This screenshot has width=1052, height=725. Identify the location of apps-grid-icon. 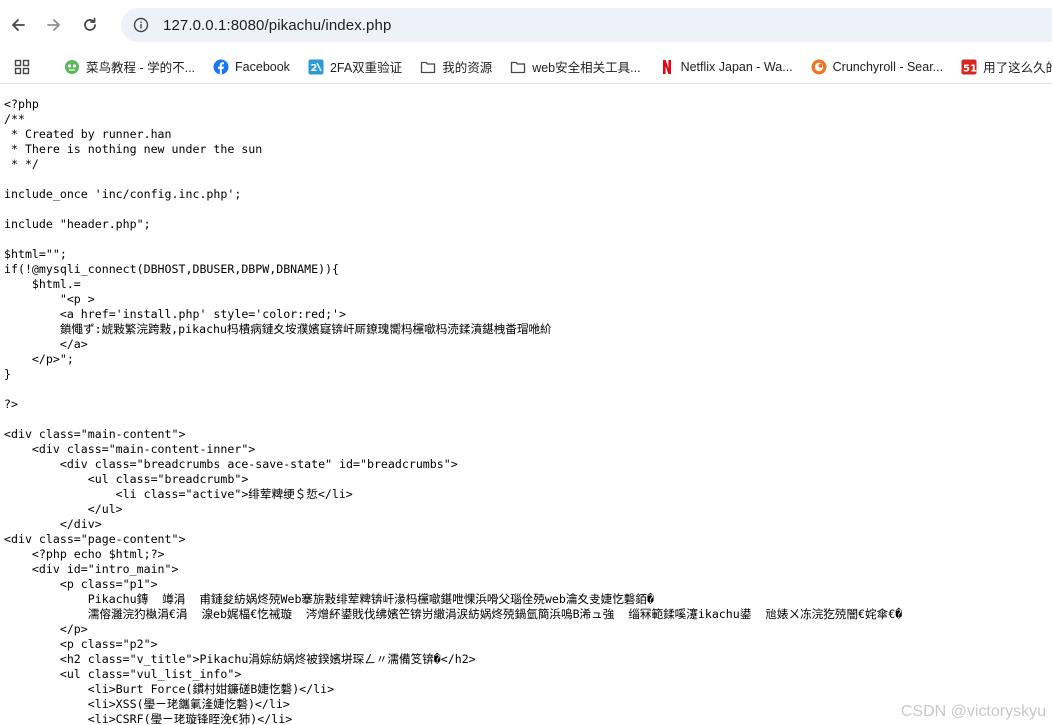
(22, 67).